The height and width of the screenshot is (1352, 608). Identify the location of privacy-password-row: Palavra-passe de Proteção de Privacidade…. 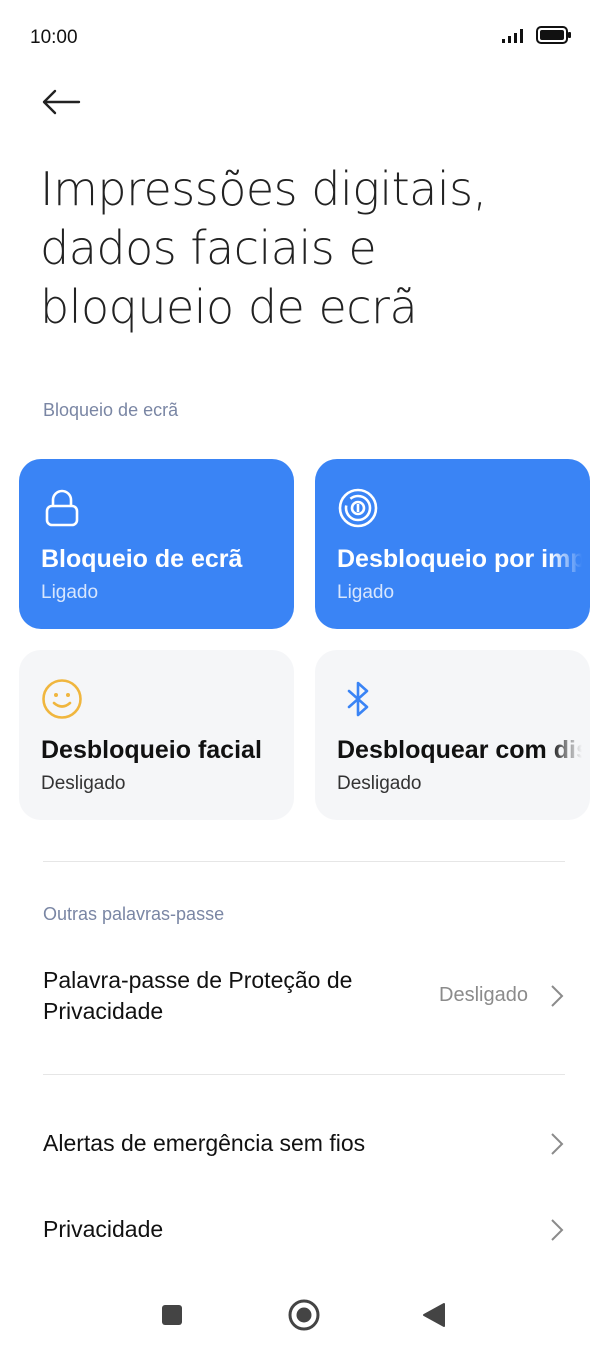
(304, 997).